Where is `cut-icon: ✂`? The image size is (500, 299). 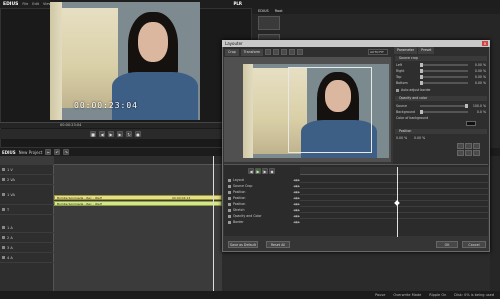 cut-icon: ✂ is located at coordinates (48, 152).